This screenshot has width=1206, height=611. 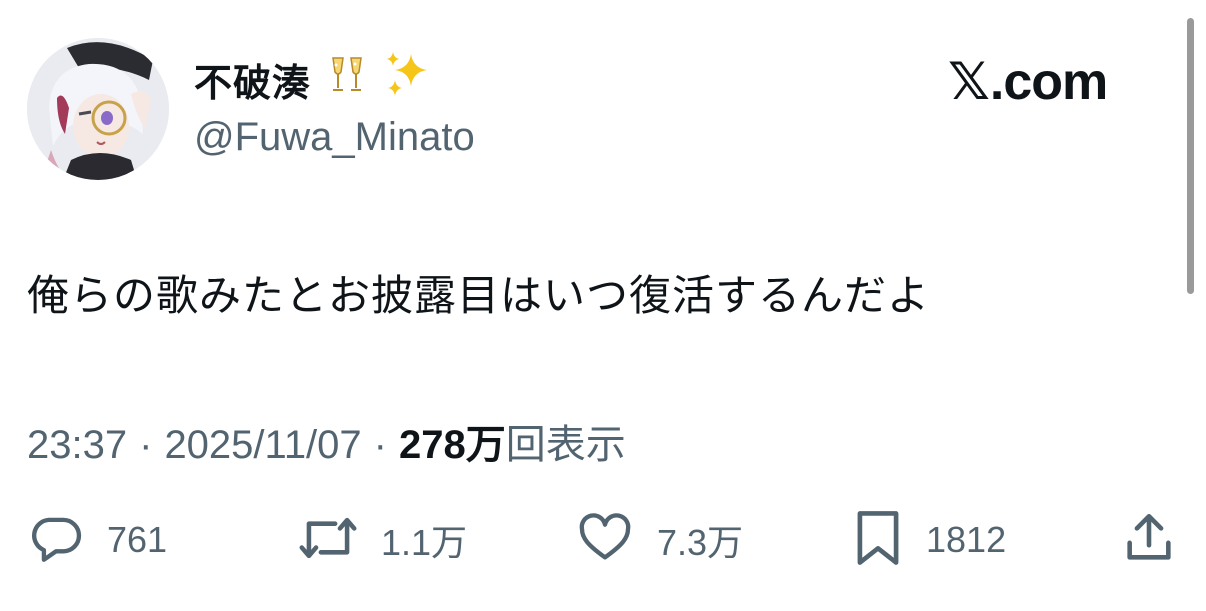 I want to click on x-icon: 𝕏, so click(x=969, y=82).